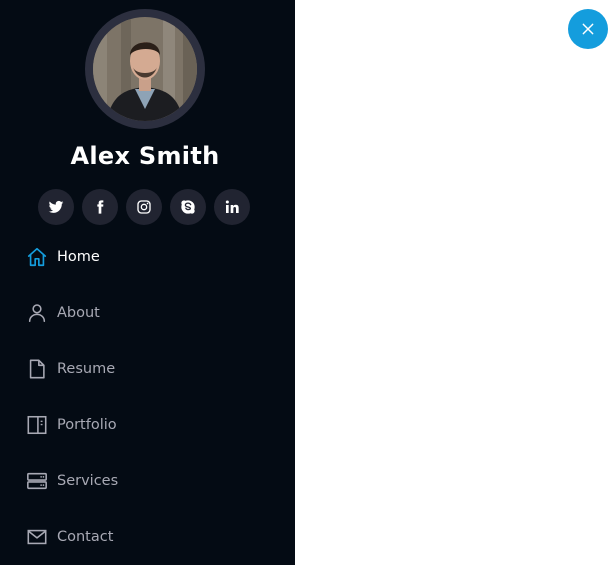 The height and width of the screenshot is (565, 612). I want to click on twitter-link, so click(56, 207).